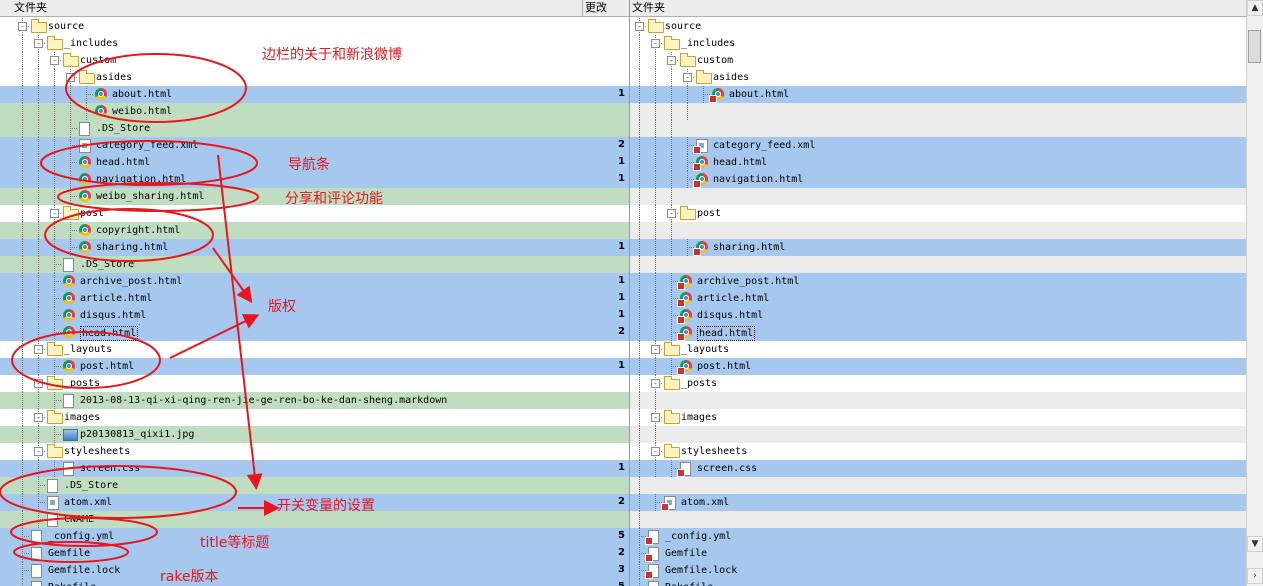  What do you see at coordinates (938, 145) in the screenshot?
I see `file-row: category_feed.xml` at bounding box center [938, 145].